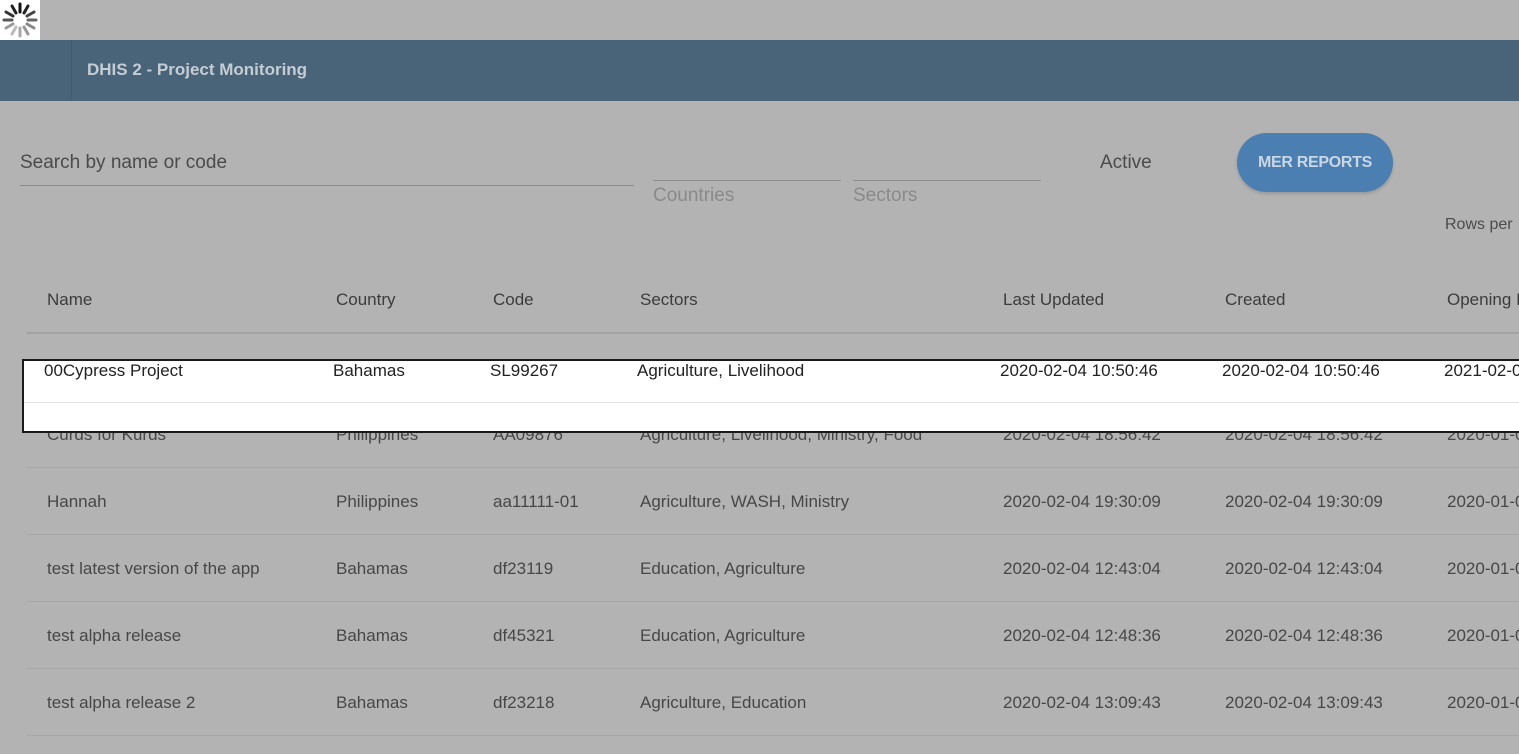 Image resolution: width=1519 pixels, height=754 pixels. What do you see at coordinates (114, 635) in the screenshot?
I see `cell-name: test alpha release` at bounding box center [114, 635].